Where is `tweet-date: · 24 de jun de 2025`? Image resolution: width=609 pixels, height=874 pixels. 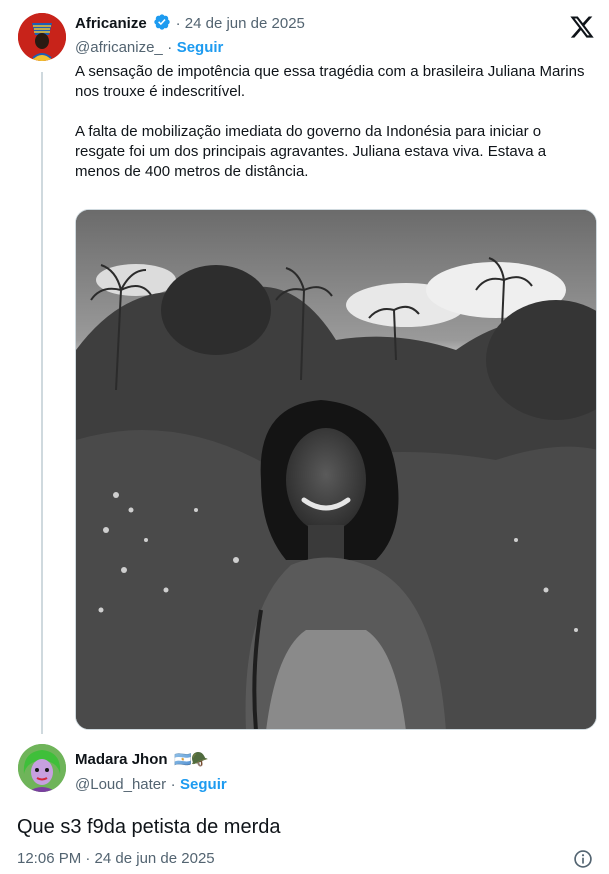
tweet-date: · 24 de jun de 2025 is located at coordinates (240, 23).